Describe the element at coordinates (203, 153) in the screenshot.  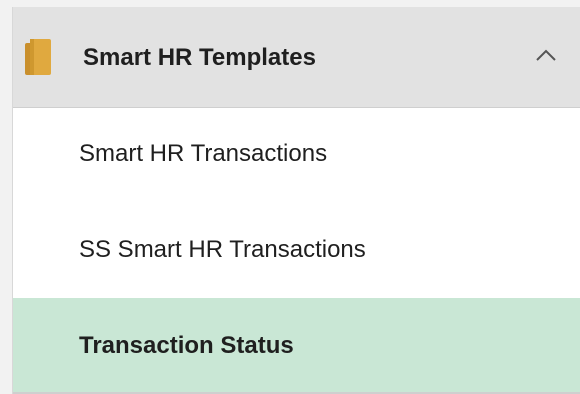
I see `menu-item-label: Smart HR Transactions` at that location.